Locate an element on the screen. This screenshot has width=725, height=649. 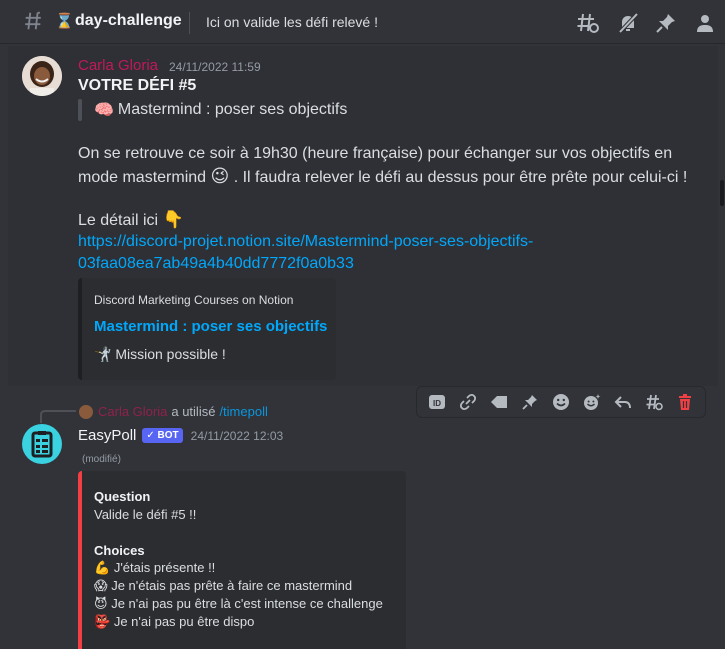
mark-unread-button is located at coordinates (499, 402).